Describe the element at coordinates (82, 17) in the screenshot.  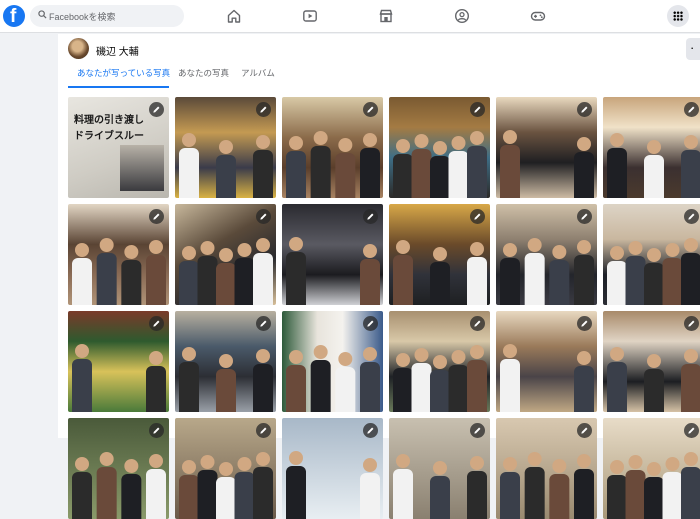
I see `search-placeholder: Facebookを検索` at that location.